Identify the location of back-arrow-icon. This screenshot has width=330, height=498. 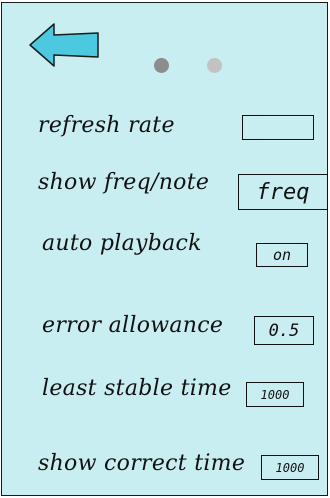
(64, 45).